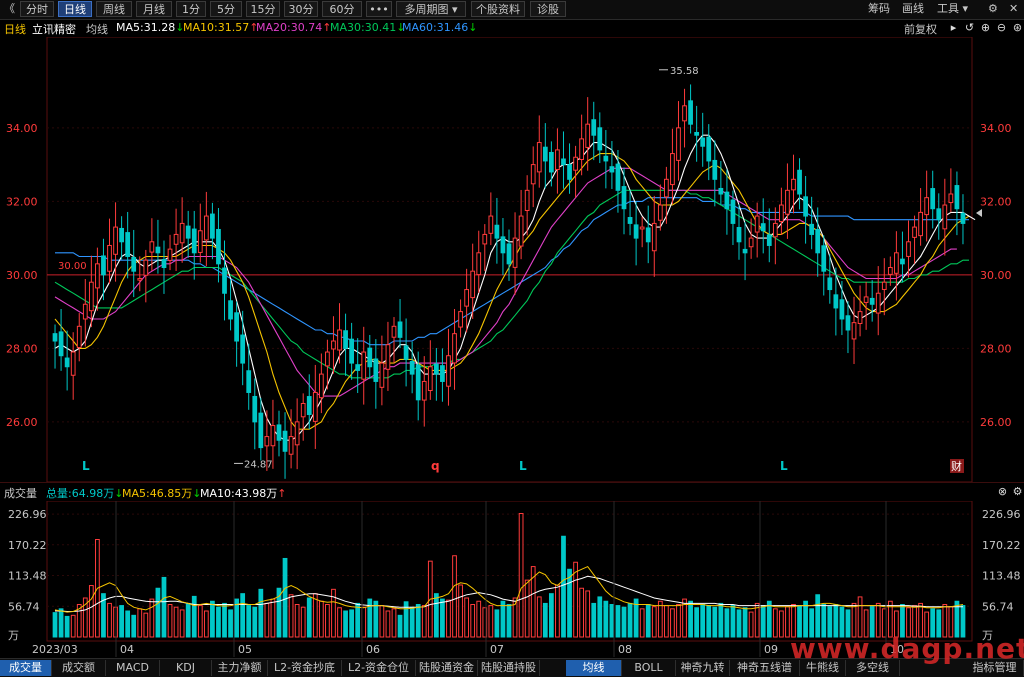 The image size is (1024, 677). What do you see at coordinates (594, 668) in the screenshot?
I see `overlay-tab: 均线` at bounding box center [594, 668].